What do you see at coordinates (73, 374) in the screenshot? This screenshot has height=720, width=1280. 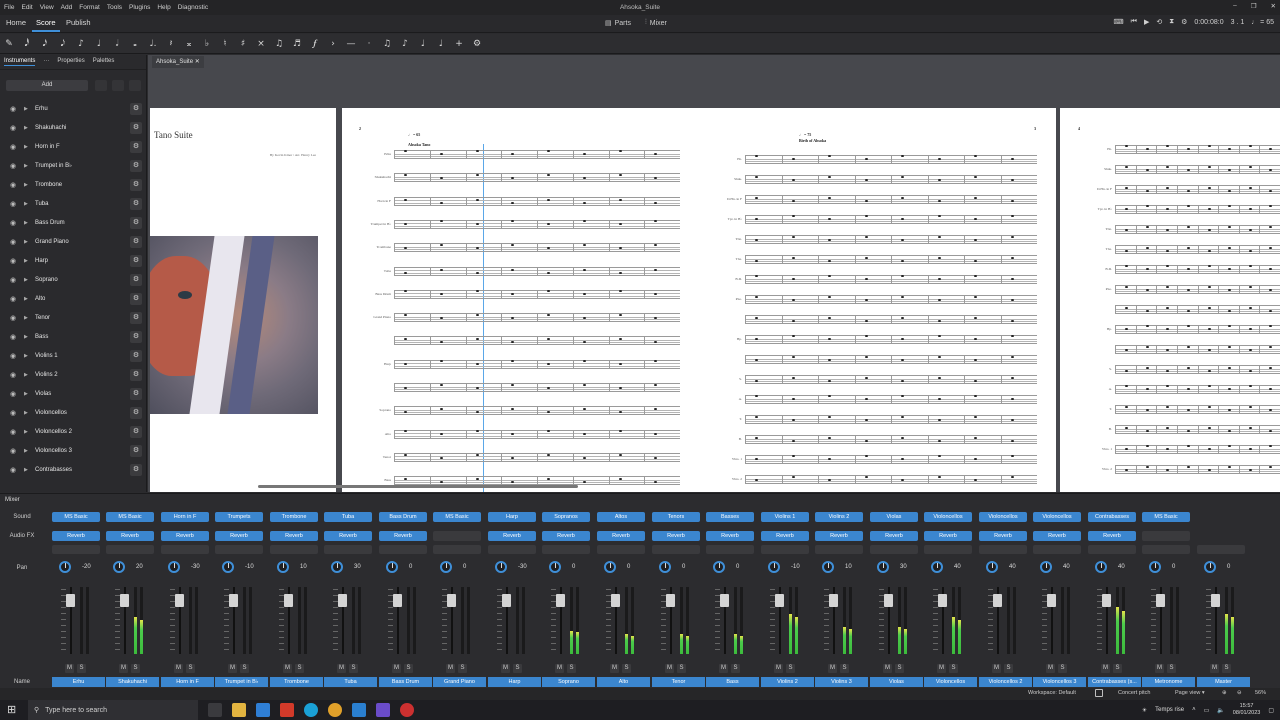 I see `instrument-row: ◉ ▶ Violins 2 ⚙` at bounding box center [73, 374].